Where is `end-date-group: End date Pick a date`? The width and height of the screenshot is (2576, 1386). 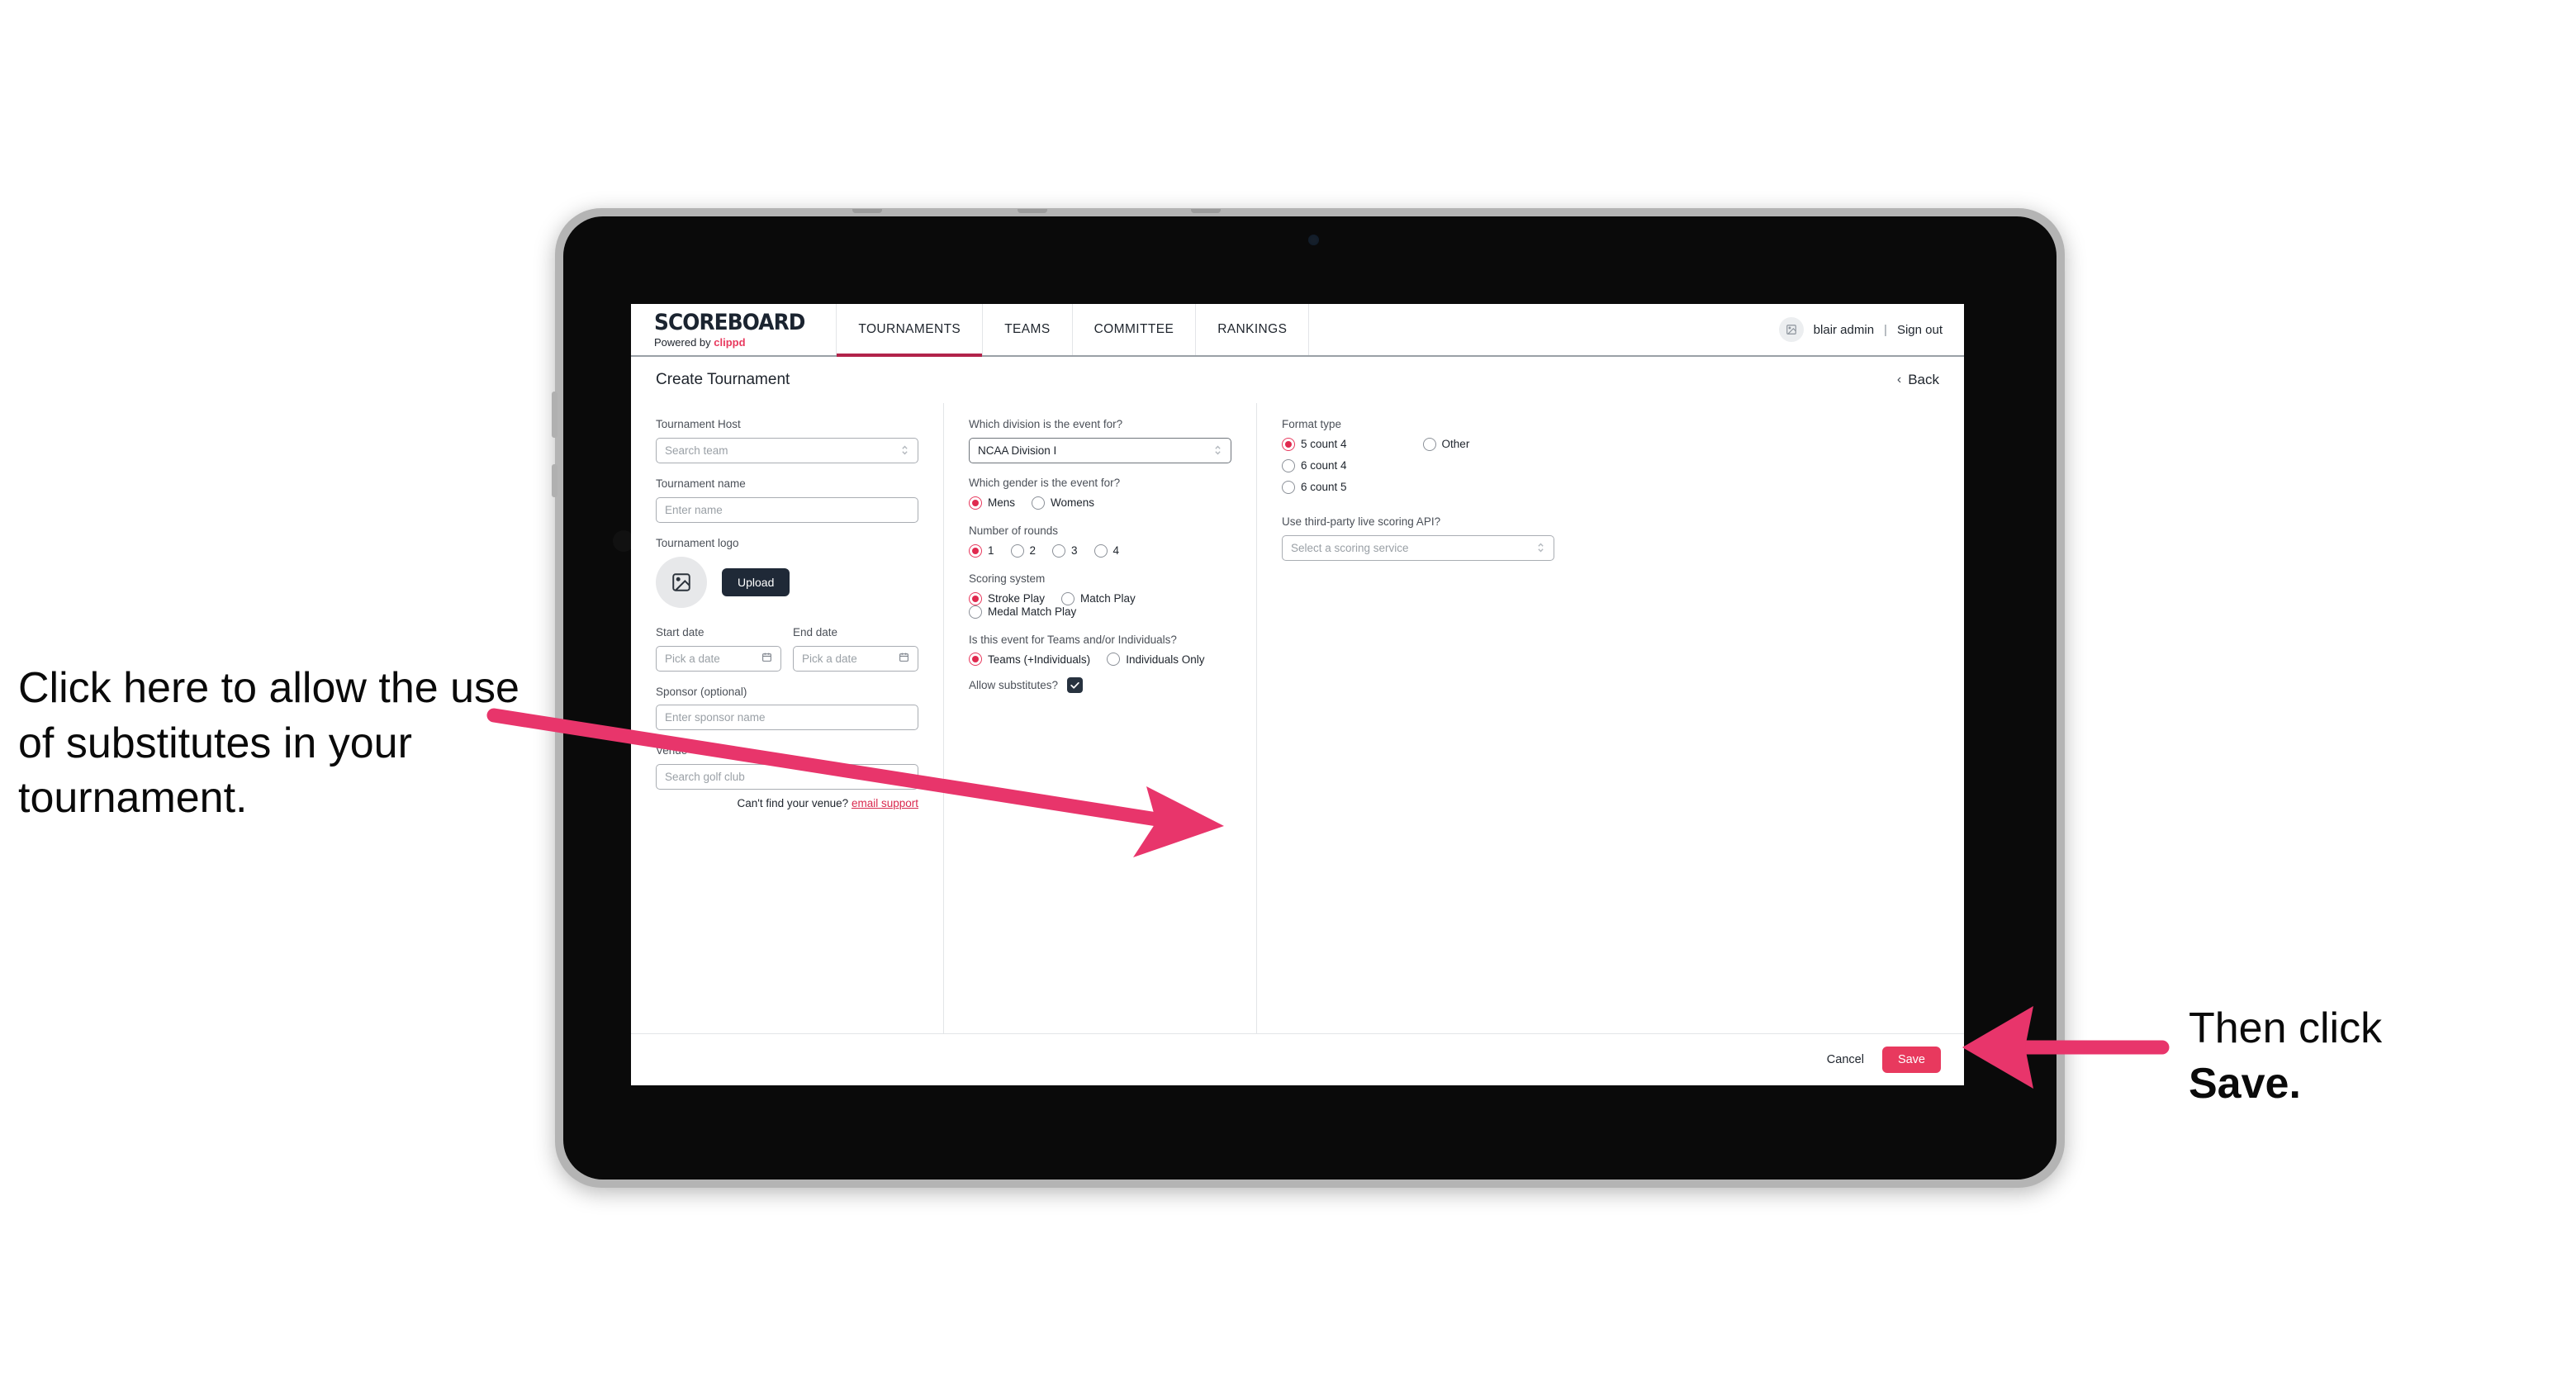 end-date-group: End date Pick a date is located at coordinates (856, 649).